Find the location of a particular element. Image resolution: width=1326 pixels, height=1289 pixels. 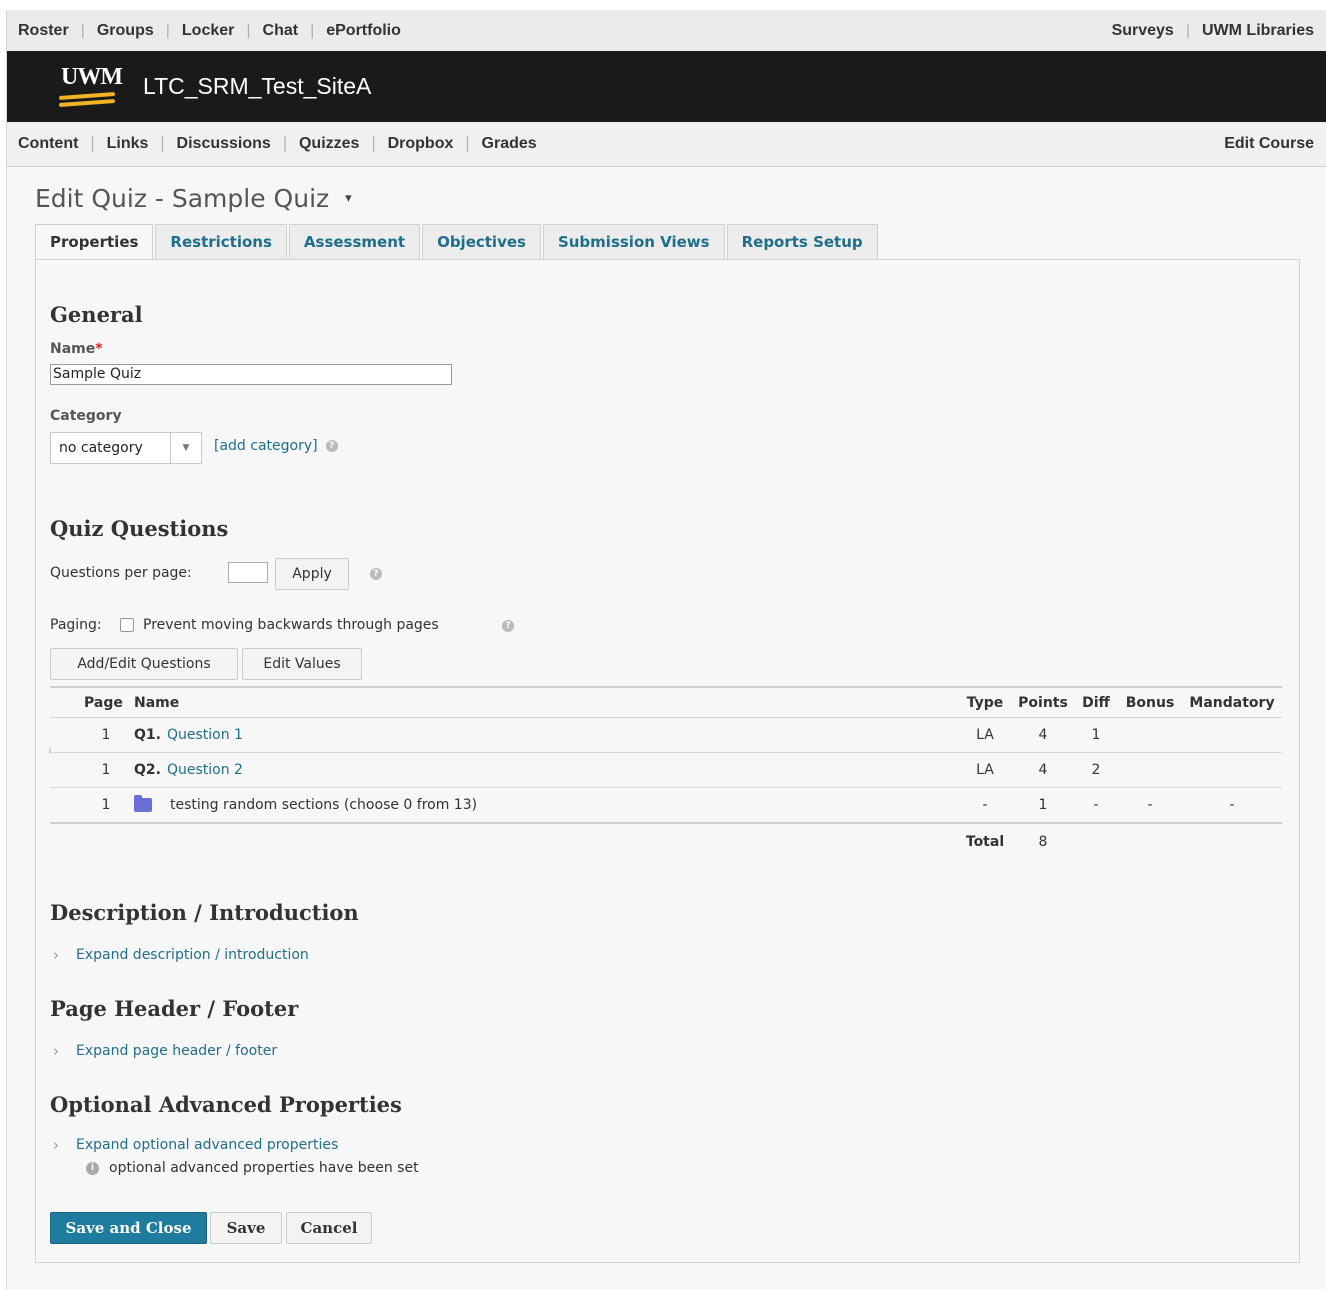

chevron-down-icon: ▼ is located at coordinates (185, 448).